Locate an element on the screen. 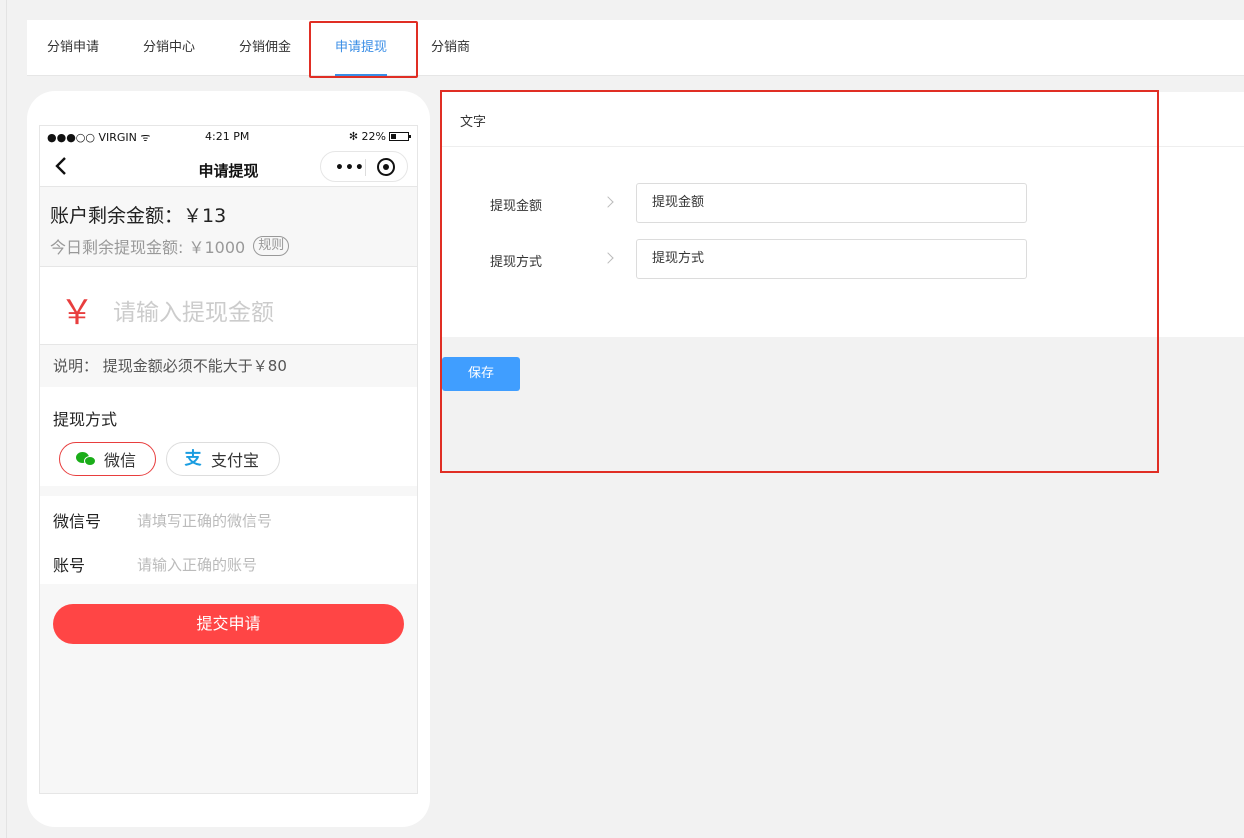 The image size is (1244, 838). submit-application-button: 提交申请 is located at coordinates (228, 624).